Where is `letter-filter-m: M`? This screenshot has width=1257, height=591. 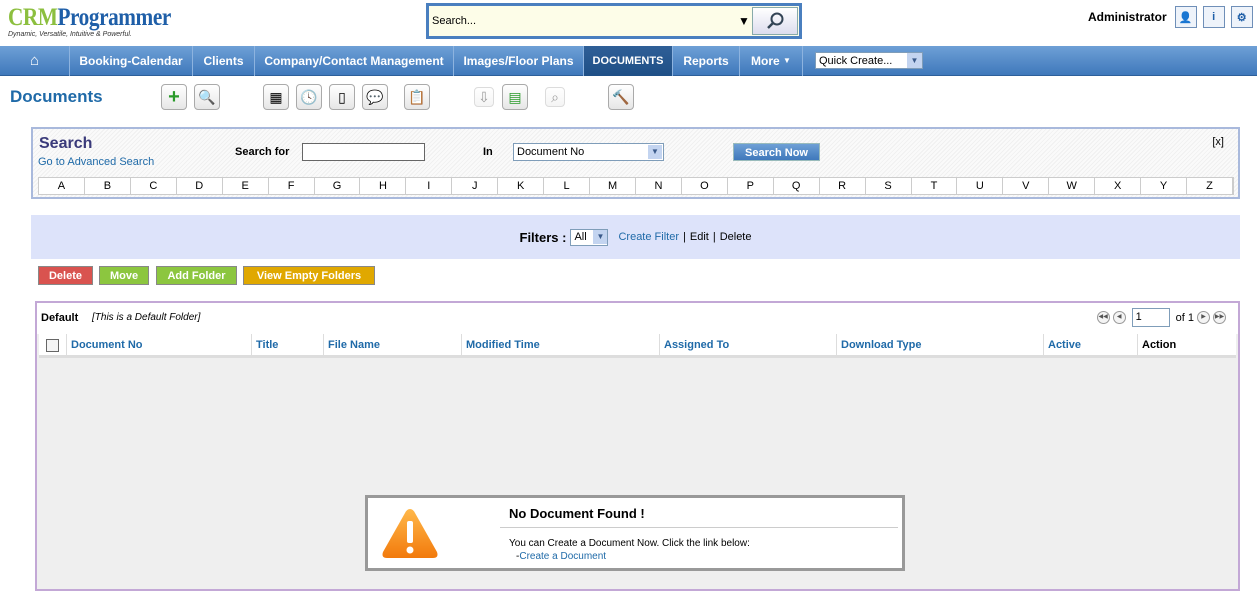
letter-filter-m: M is located at coordinates (613, 186).